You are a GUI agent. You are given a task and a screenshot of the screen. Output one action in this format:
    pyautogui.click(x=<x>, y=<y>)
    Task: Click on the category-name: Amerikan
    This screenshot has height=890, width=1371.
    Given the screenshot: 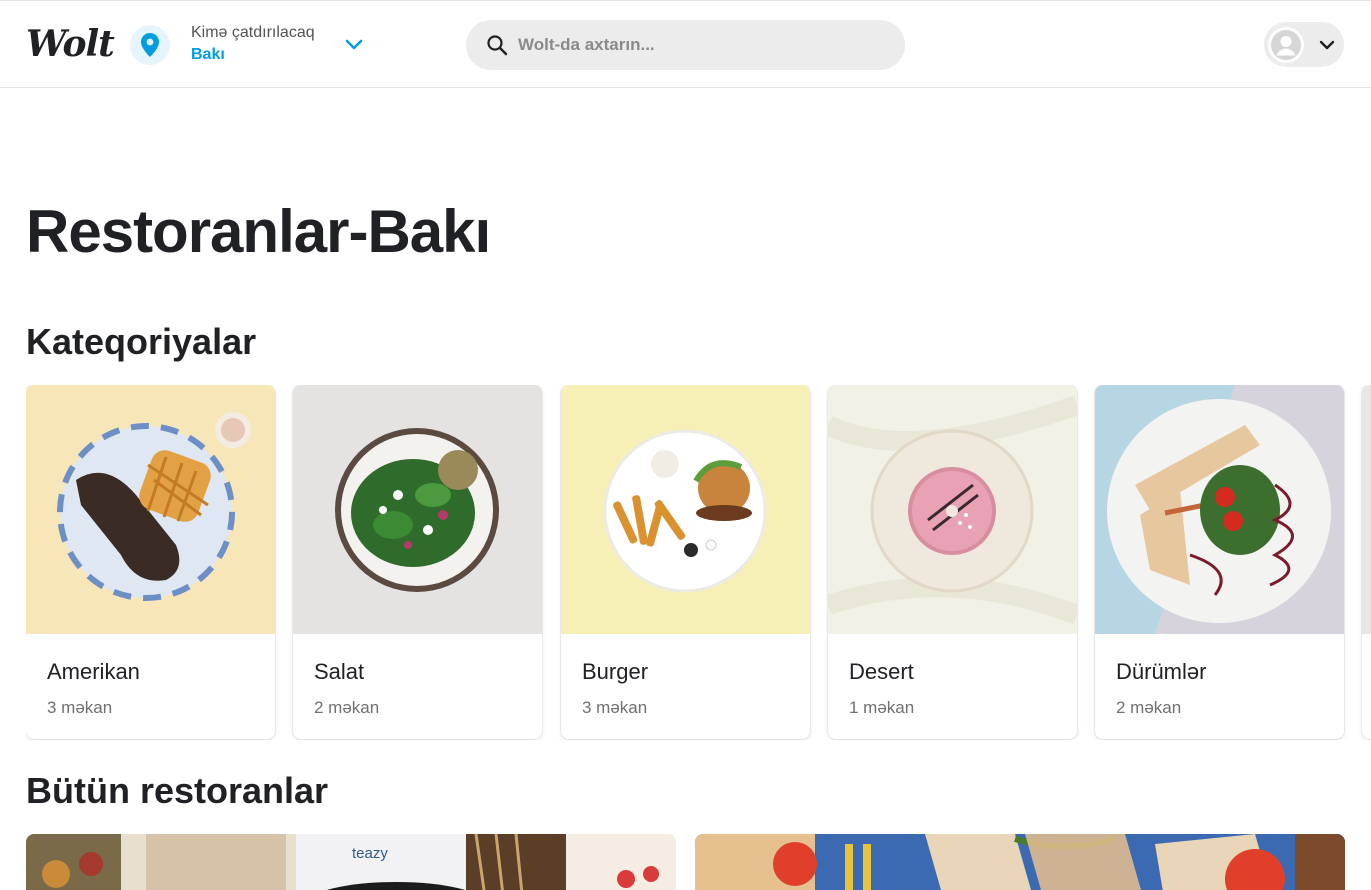 What is the action you would take?
    pyautogui.click(x=93, y=671)
    